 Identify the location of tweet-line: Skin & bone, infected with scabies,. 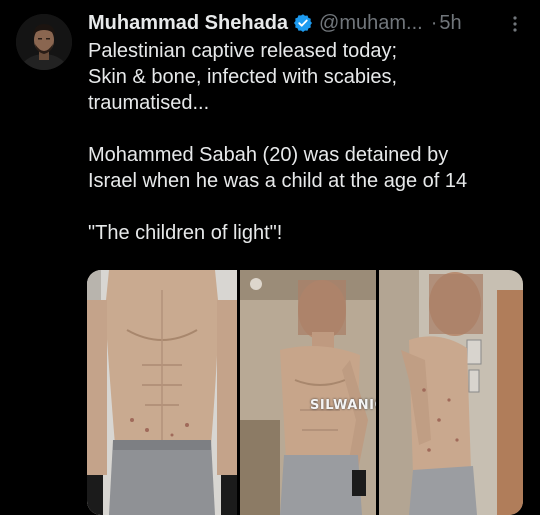
(243, 77).